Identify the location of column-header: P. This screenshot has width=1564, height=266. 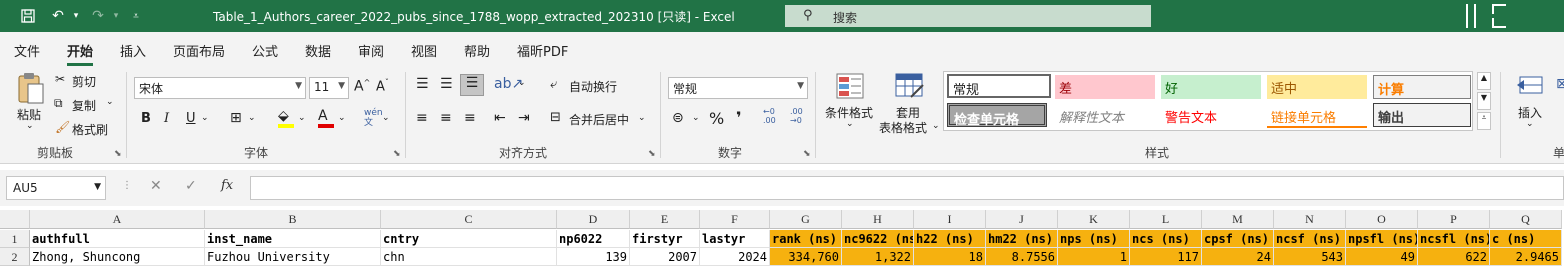
(1454, 219).